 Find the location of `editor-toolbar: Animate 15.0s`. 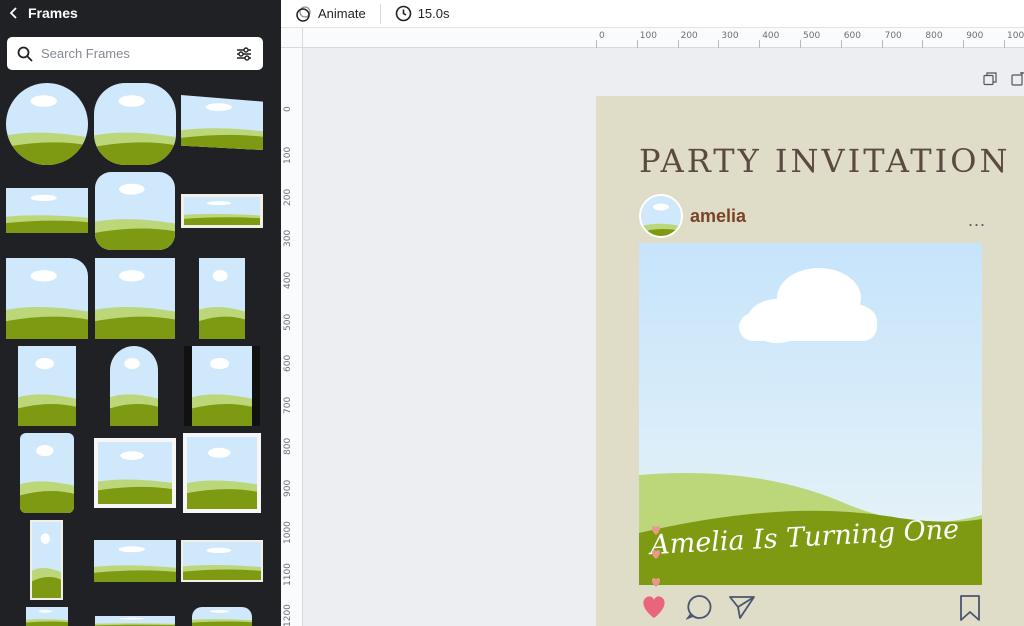

editor-toolbar: Animate 15.0s is located at coordinates (652, 14).